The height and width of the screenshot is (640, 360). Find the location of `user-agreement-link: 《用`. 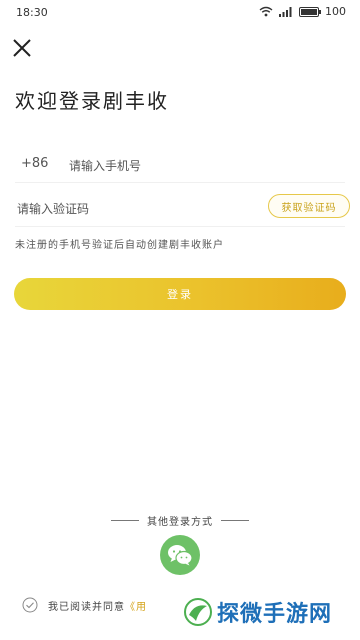

user-agreement-link: 《用 is located at coordinates (136, 607).